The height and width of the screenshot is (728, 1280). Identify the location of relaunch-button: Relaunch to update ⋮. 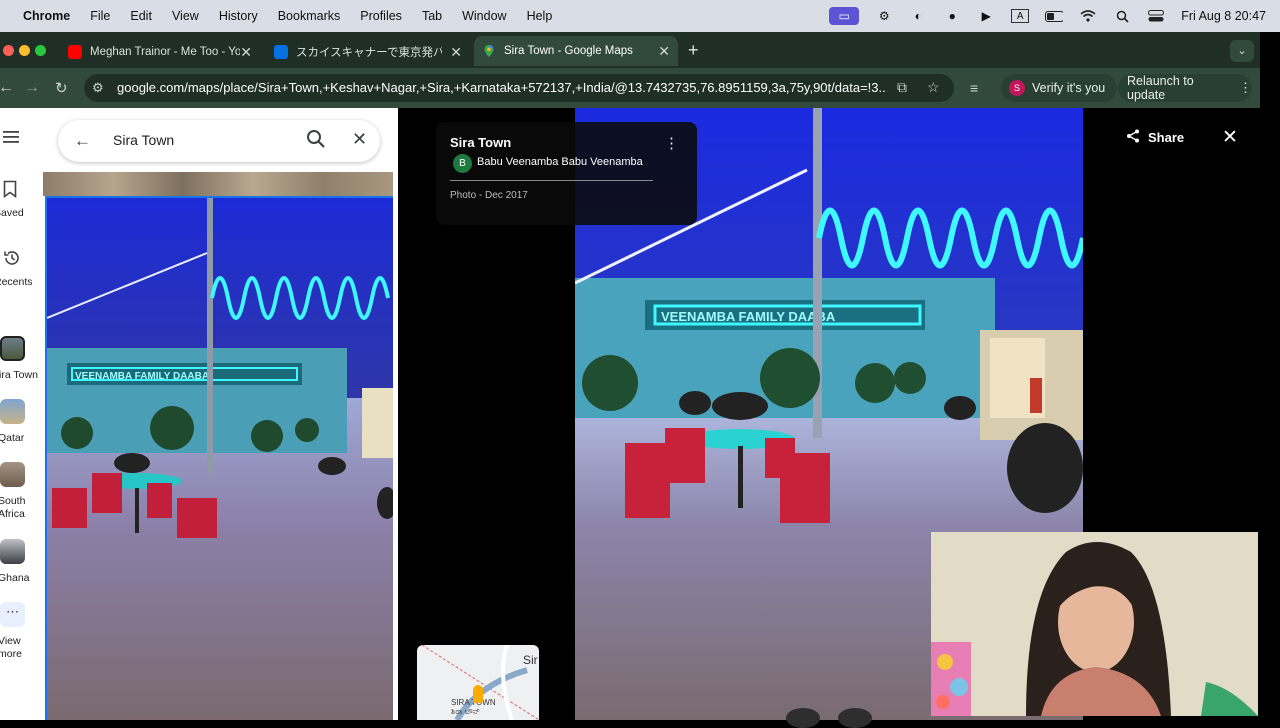
(1185, 88).